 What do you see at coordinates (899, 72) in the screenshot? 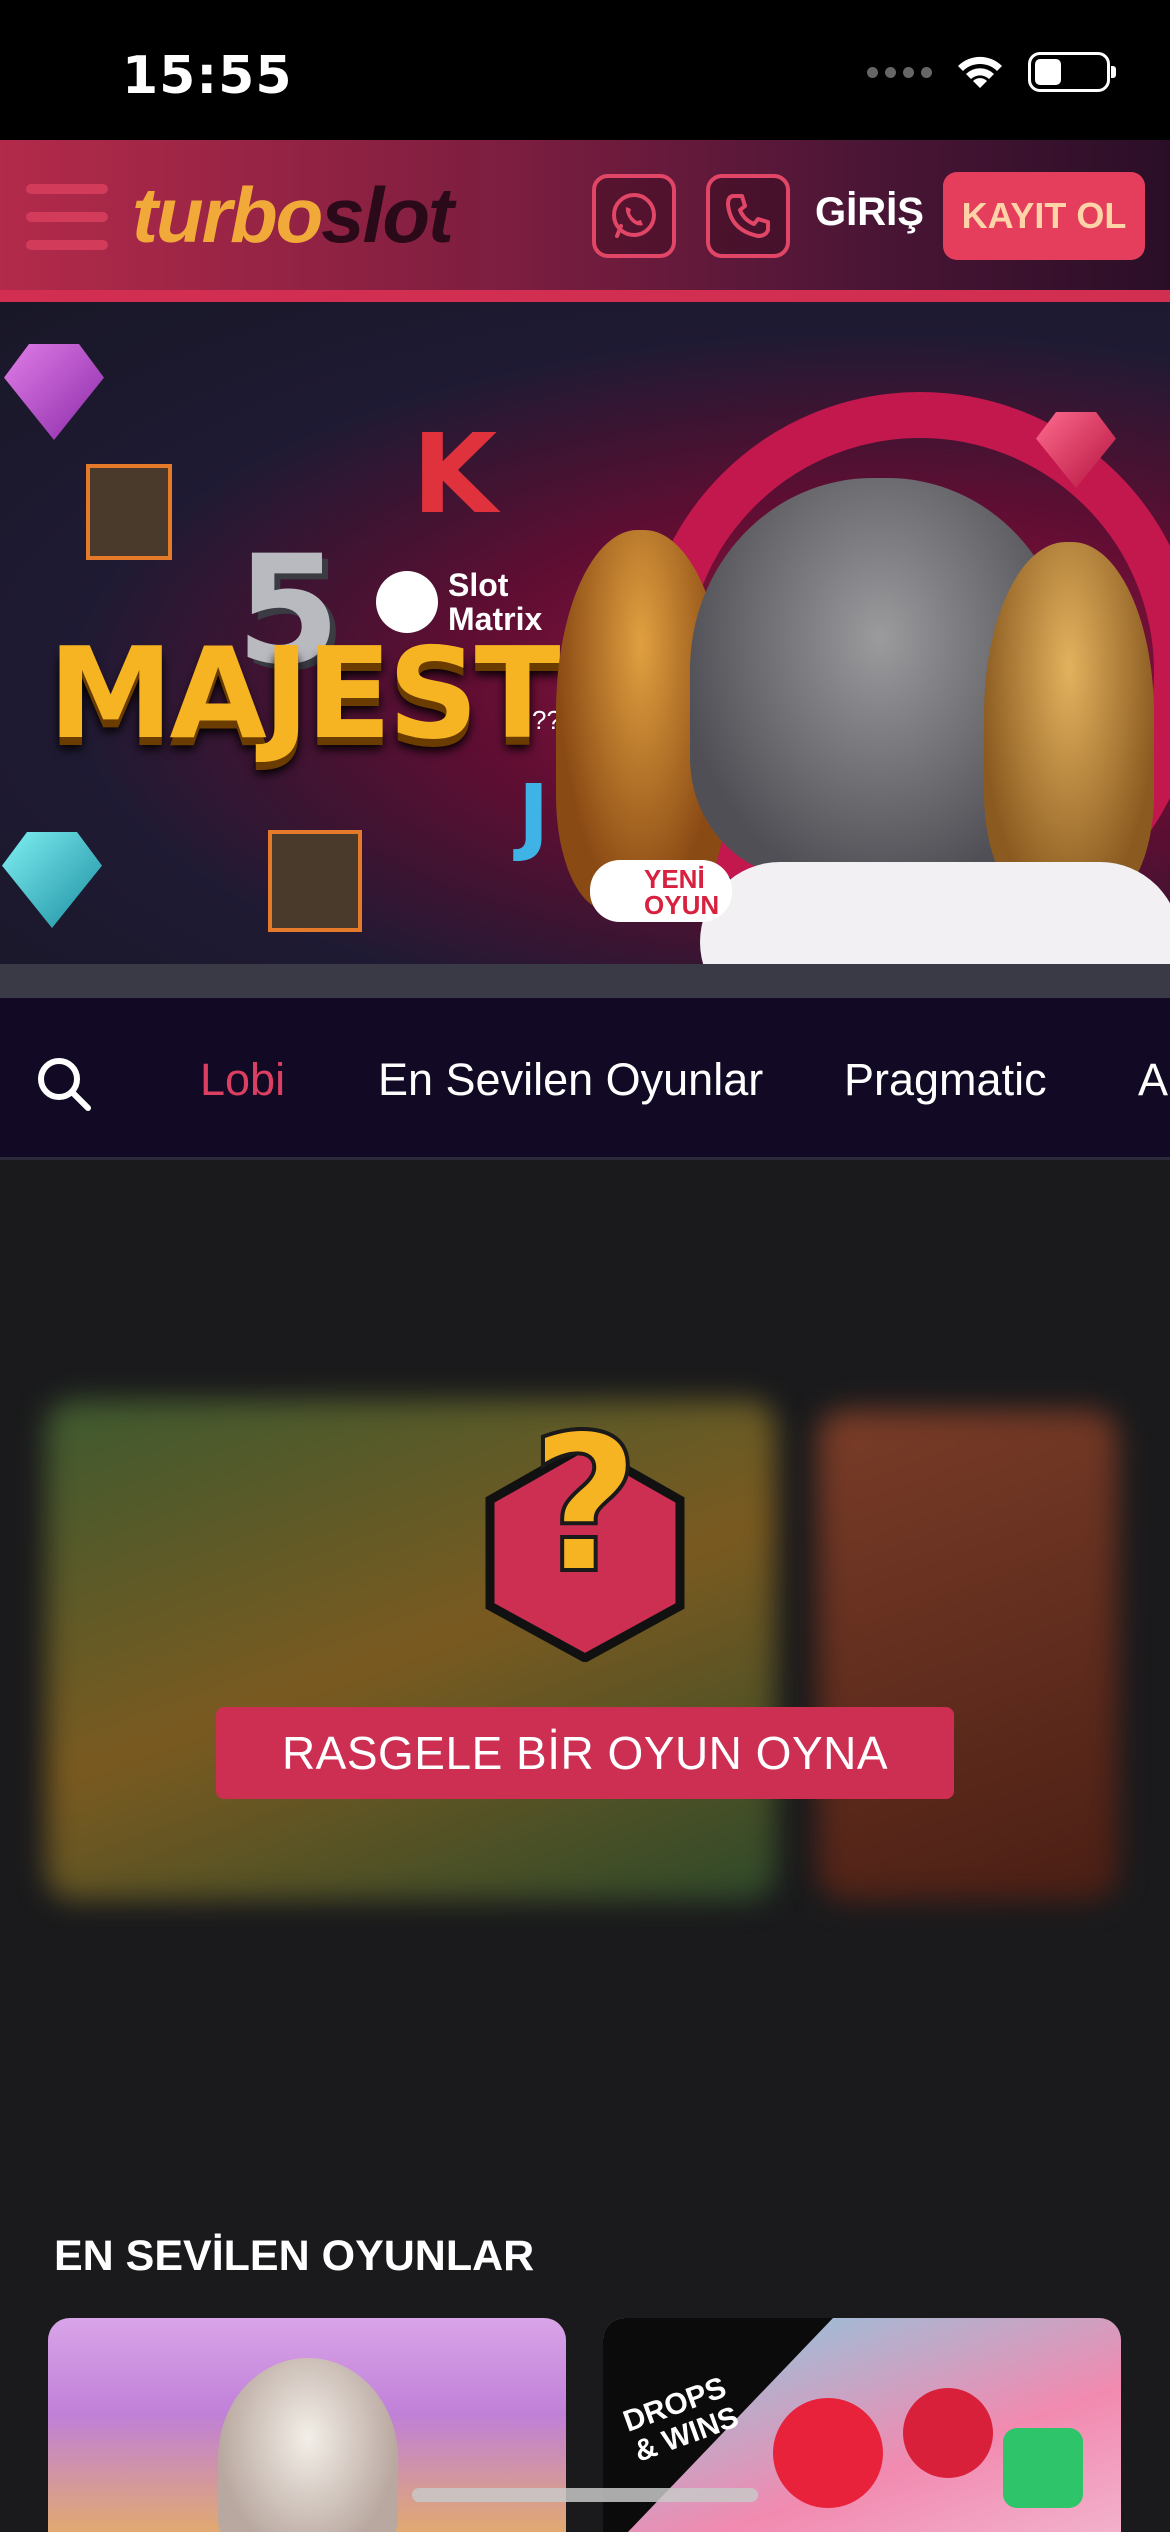
I see `cellular-signal-icon` at bounding box center [899, 72].